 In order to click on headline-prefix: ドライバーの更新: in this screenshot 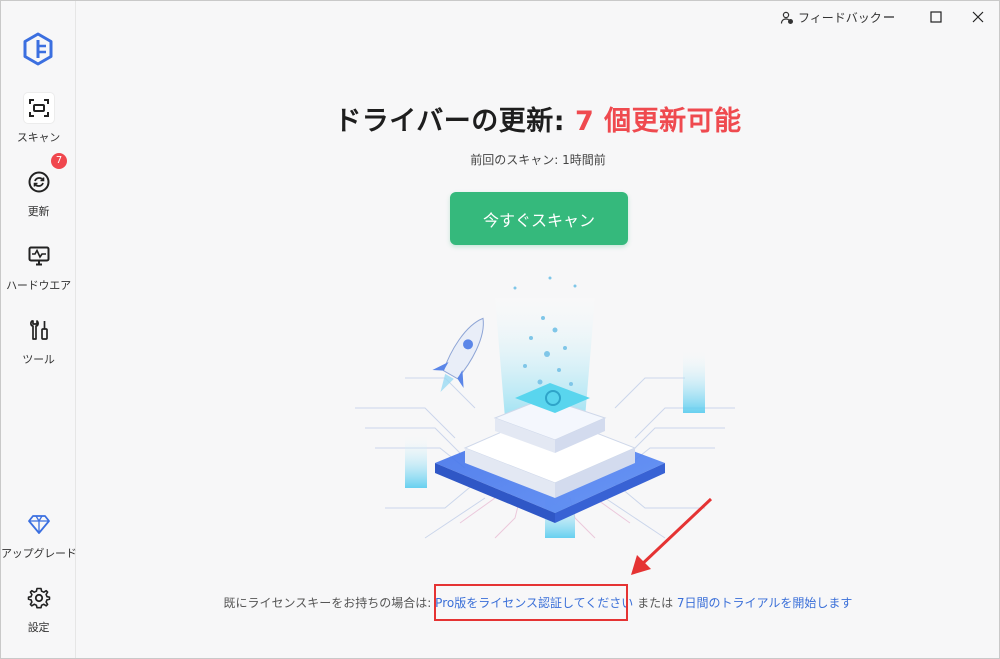, I will do `click(454, 121)`.